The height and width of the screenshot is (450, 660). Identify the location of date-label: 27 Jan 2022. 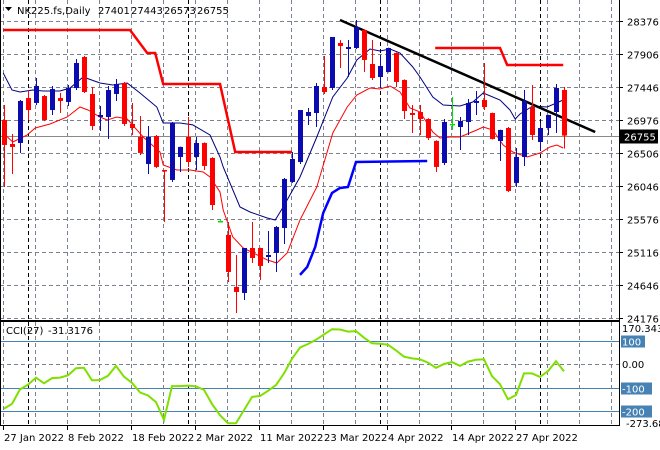
(34, 438).